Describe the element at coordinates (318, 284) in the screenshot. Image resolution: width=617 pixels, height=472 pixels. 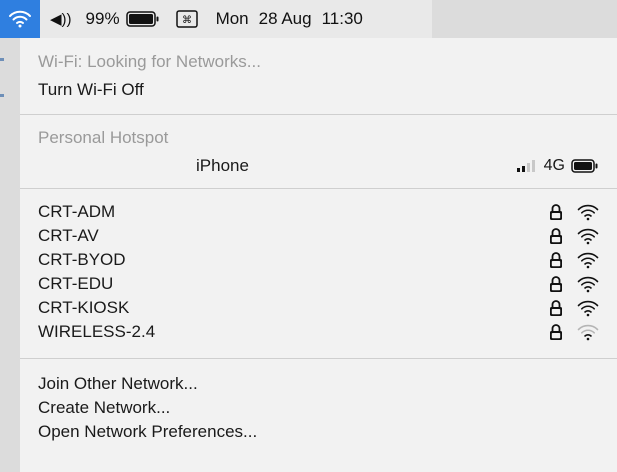
I see `network-item: CRT-EDU` at that location.